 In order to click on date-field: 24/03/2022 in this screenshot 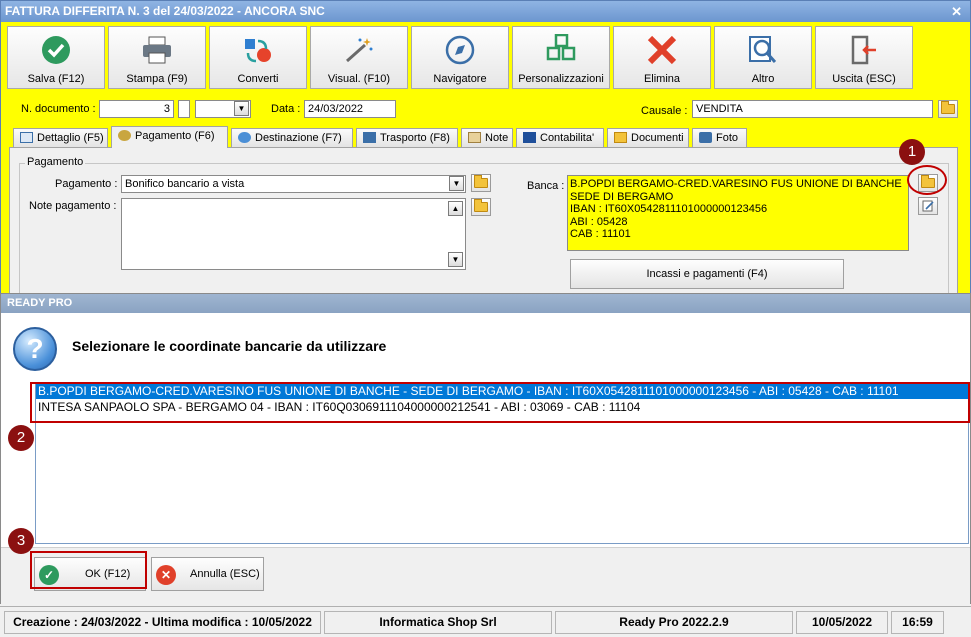, I will do `click(350, 109)`.